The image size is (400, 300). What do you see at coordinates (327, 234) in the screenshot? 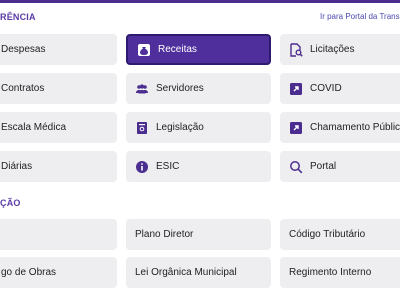
I see `button-label: Código Tributário` at bounding box center [327, 234].